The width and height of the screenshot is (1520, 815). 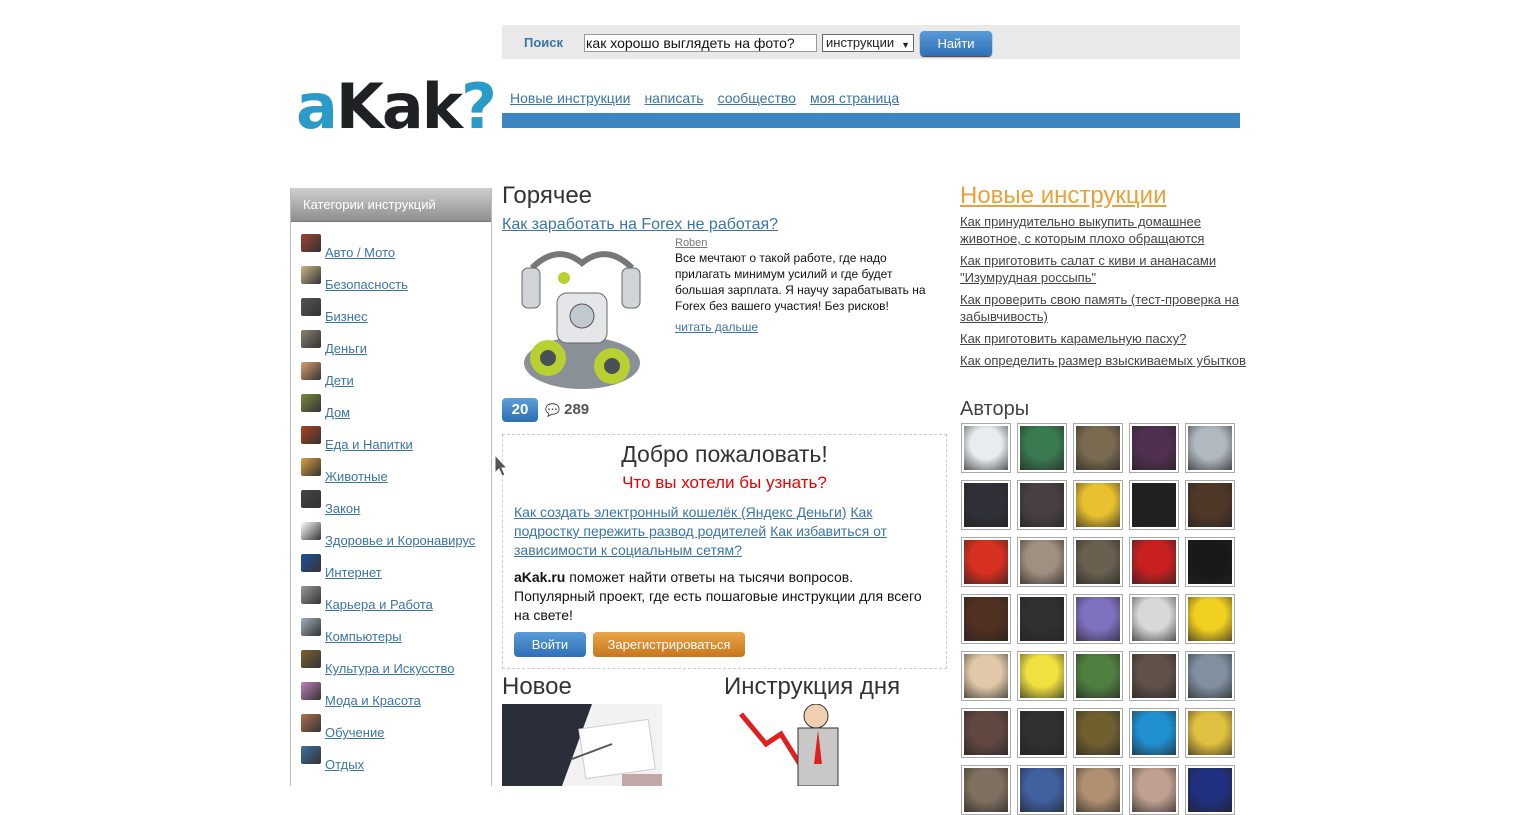 What do you see at coordinates (567, 409) in the screenshot?
I see `comments-count: 💬 289` at bounding box center [567, 409].